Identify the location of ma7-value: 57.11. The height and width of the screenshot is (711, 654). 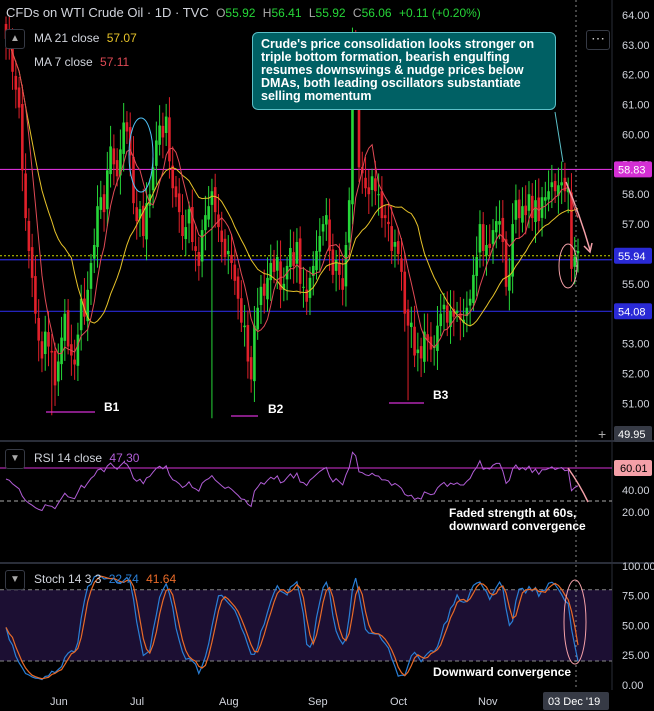
(115, 62).